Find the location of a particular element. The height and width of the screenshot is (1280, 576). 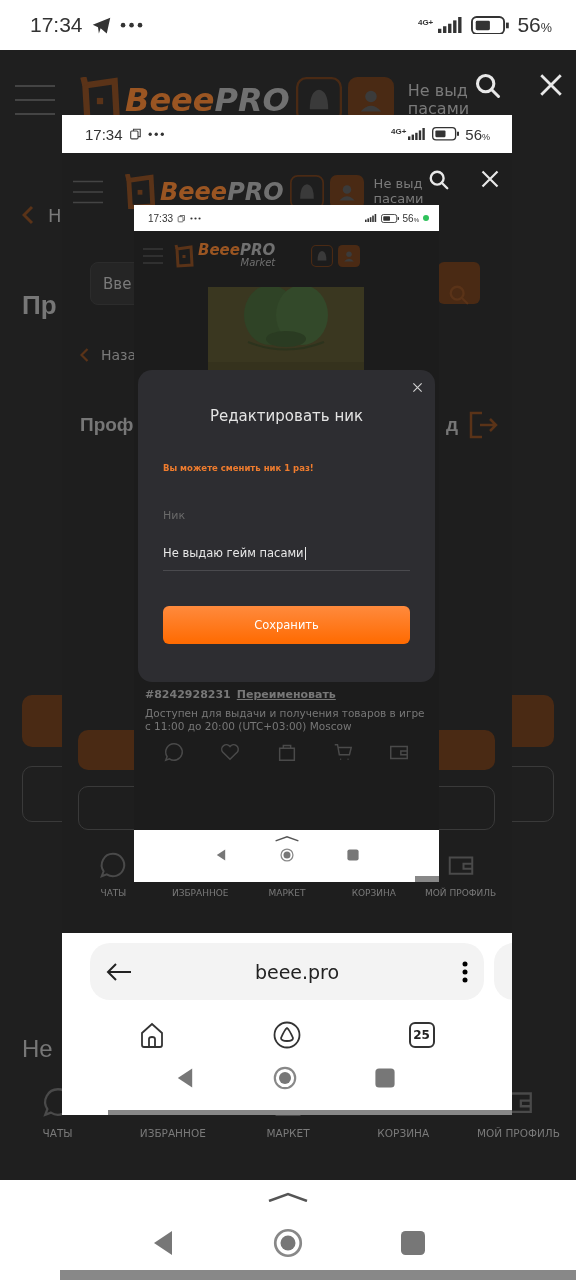

availability-text: Доступен для выдачи и получения товаров в игре is located at coordinates (285, 714).